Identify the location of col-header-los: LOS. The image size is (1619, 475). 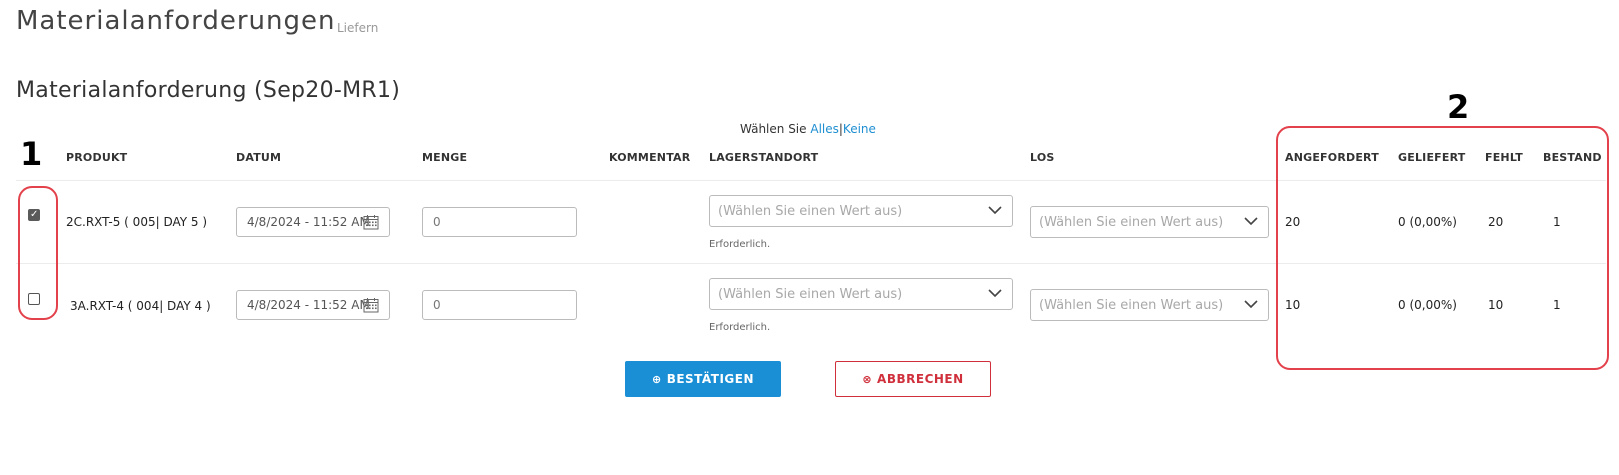
(1042, 157).